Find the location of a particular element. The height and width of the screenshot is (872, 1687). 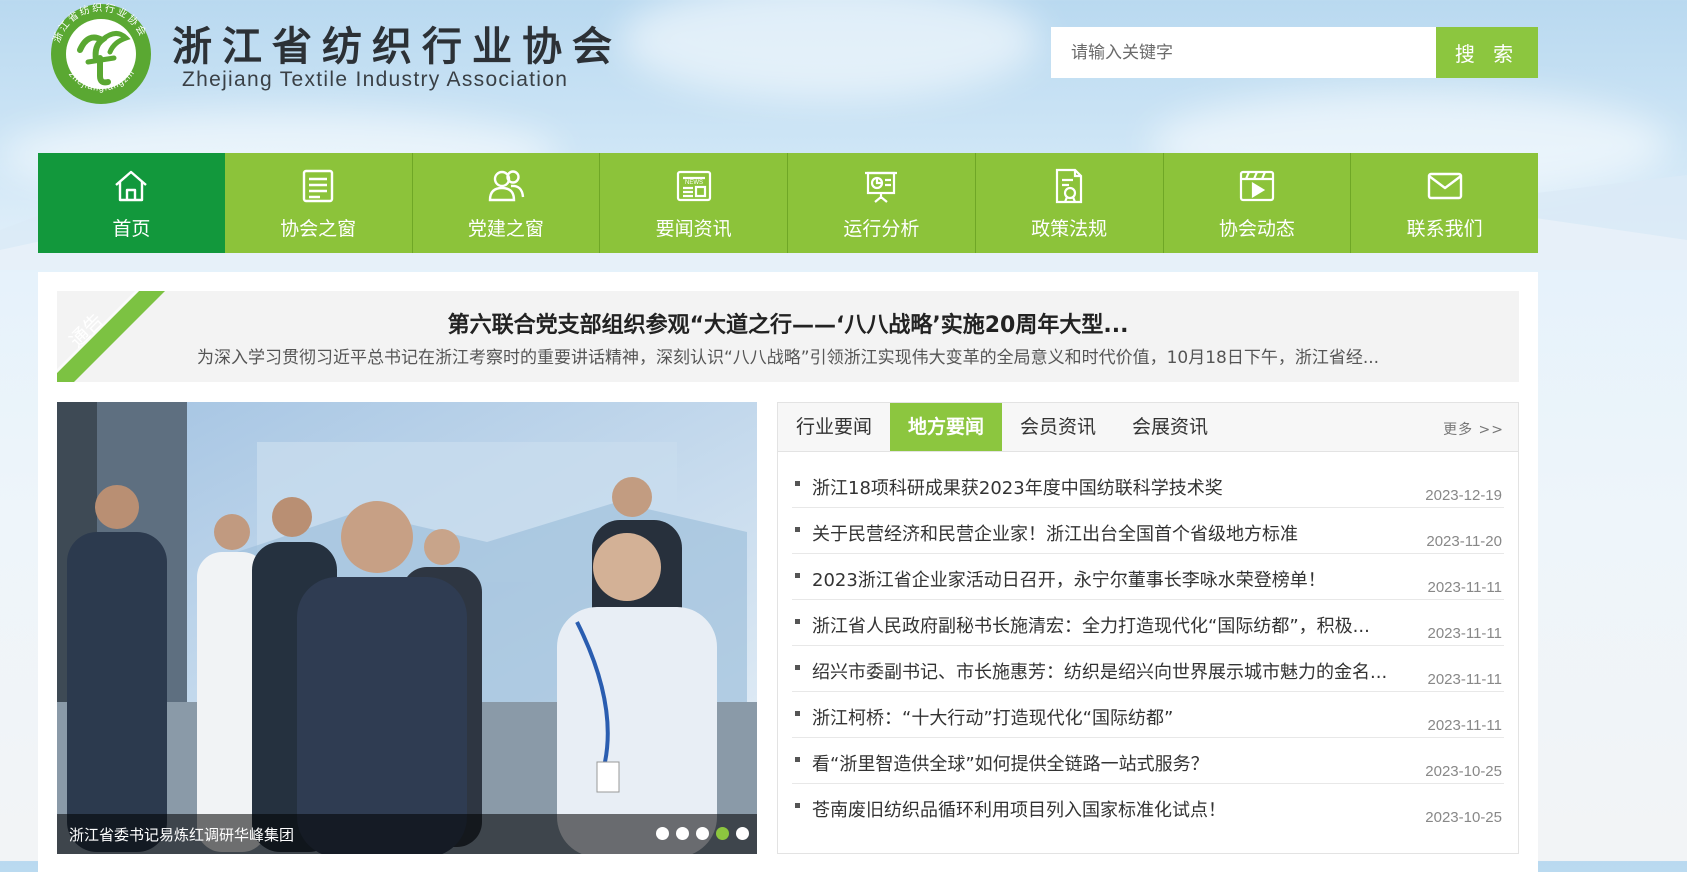

home-icon is located at coordinates (131, 185).